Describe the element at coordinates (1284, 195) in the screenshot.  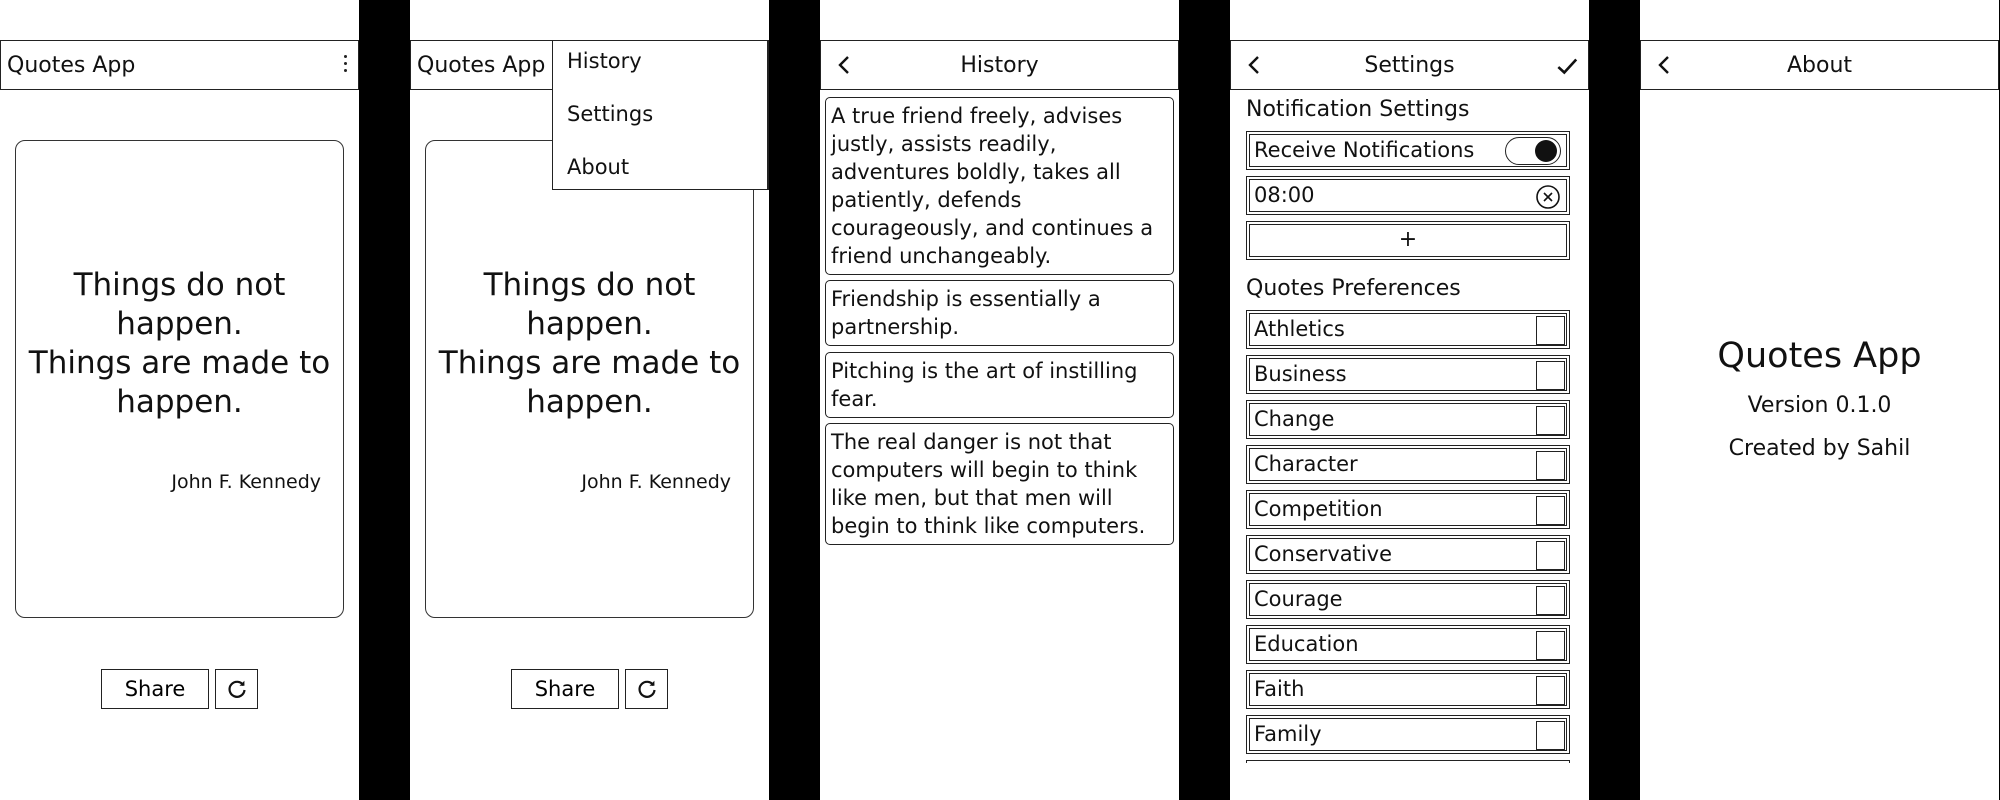
I see `notification-time-value: 08:00` at that location.